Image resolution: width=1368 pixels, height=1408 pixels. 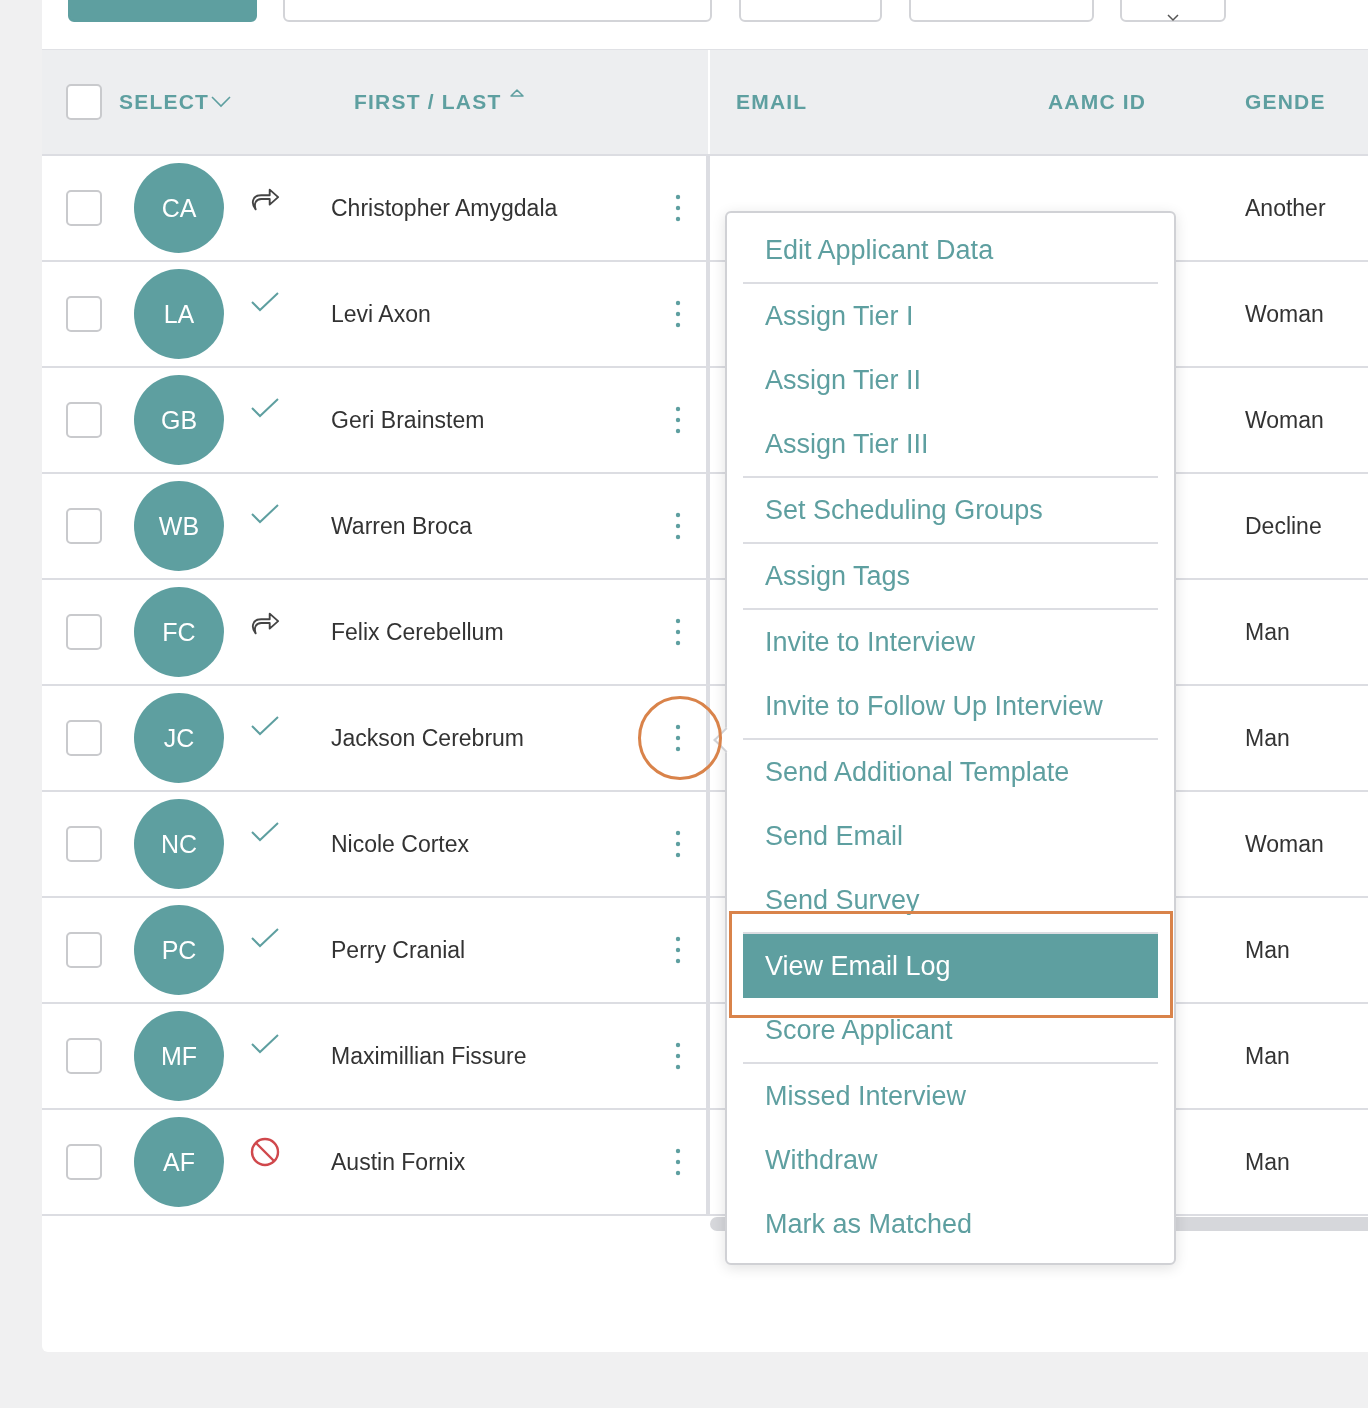 What do you see at coordinates (950, 1096) in the screenshot?
I see `menu-item: Missed Interview` at bounding box center [950, 1096].